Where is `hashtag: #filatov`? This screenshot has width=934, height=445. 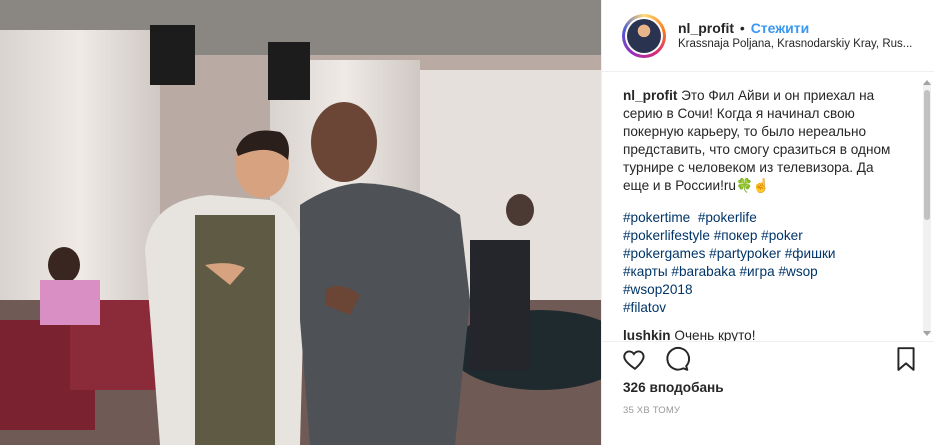 hashtag: #filatov is located at coordinates (644, 307).